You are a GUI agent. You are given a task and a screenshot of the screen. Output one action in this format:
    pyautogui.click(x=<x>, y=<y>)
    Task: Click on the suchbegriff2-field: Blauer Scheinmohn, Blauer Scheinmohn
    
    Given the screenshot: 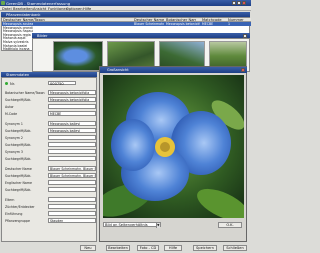 What is the action you would take?
    pyautogui.click(x=72, y=175)
    